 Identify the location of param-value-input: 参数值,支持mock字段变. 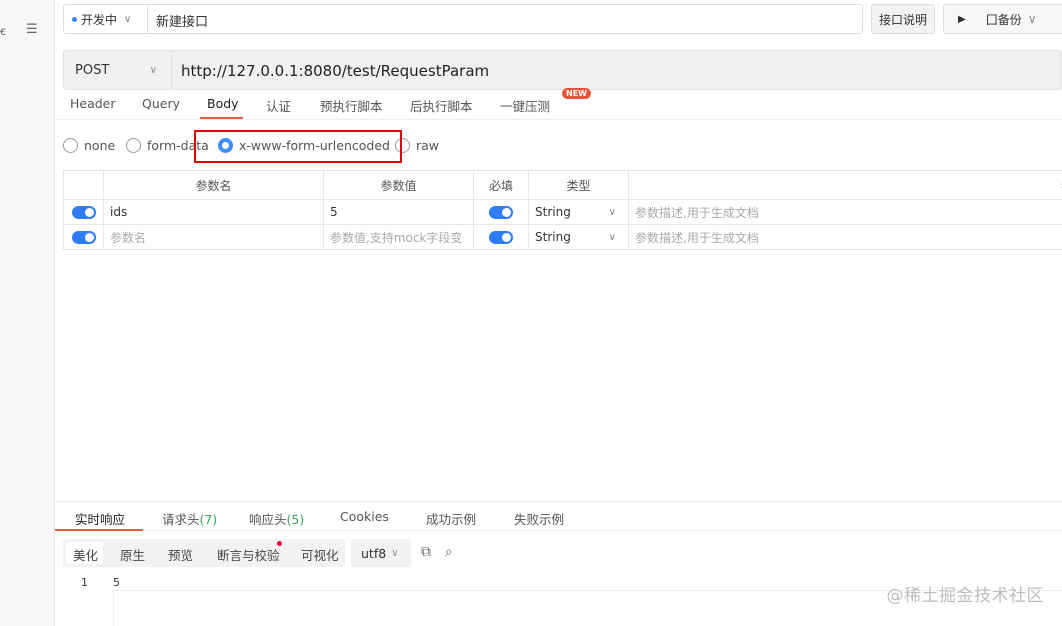
(398, 237).